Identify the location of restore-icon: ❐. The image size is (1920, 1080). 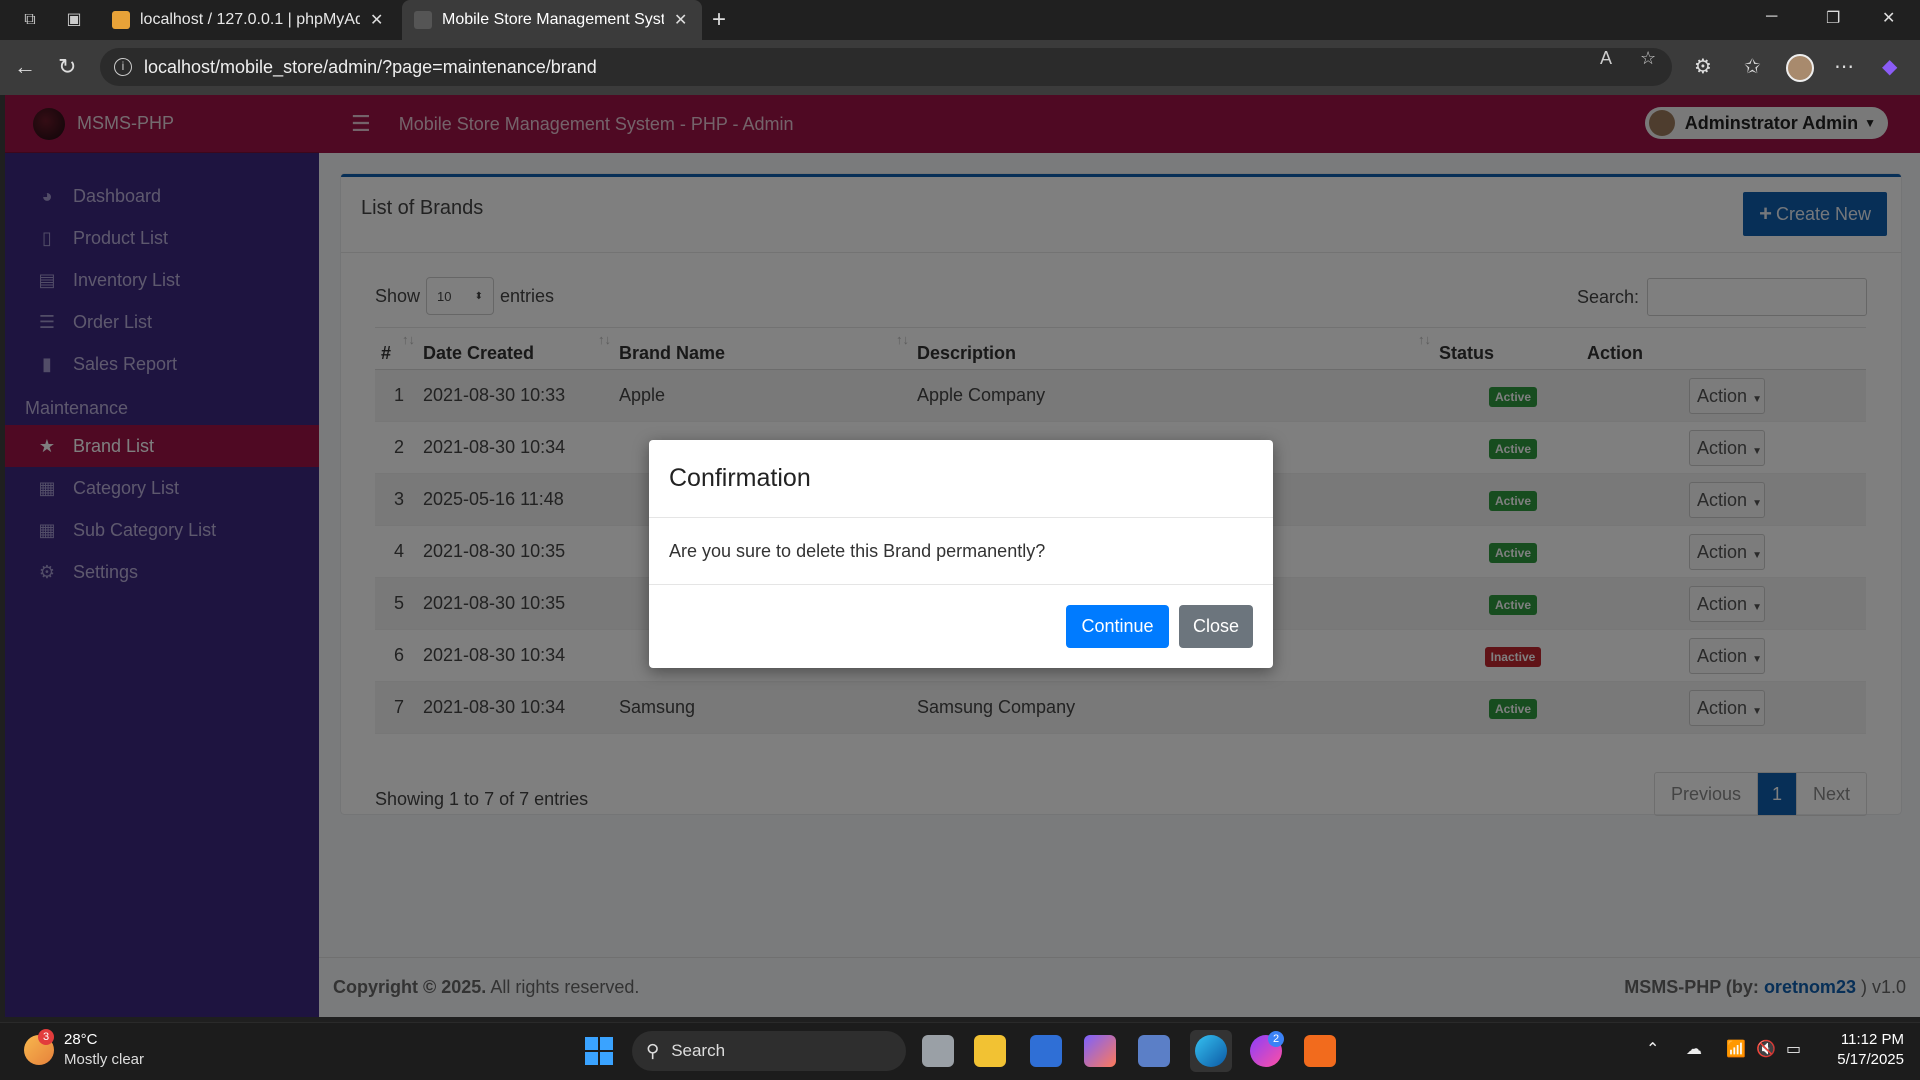
(1833, 18).